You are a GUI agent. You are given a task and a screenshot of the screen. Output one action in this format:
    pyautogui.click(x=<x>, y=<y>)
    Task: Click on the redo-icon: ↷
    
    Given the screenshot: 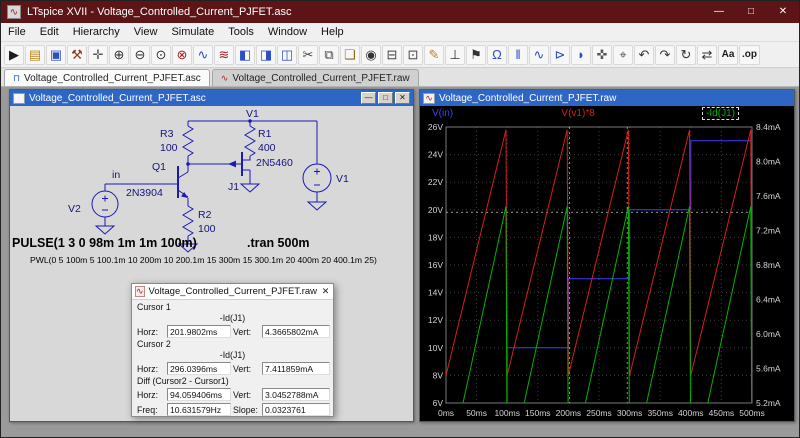 What is the action you would take?
    pyautogui.click(x=665, y=54)
    